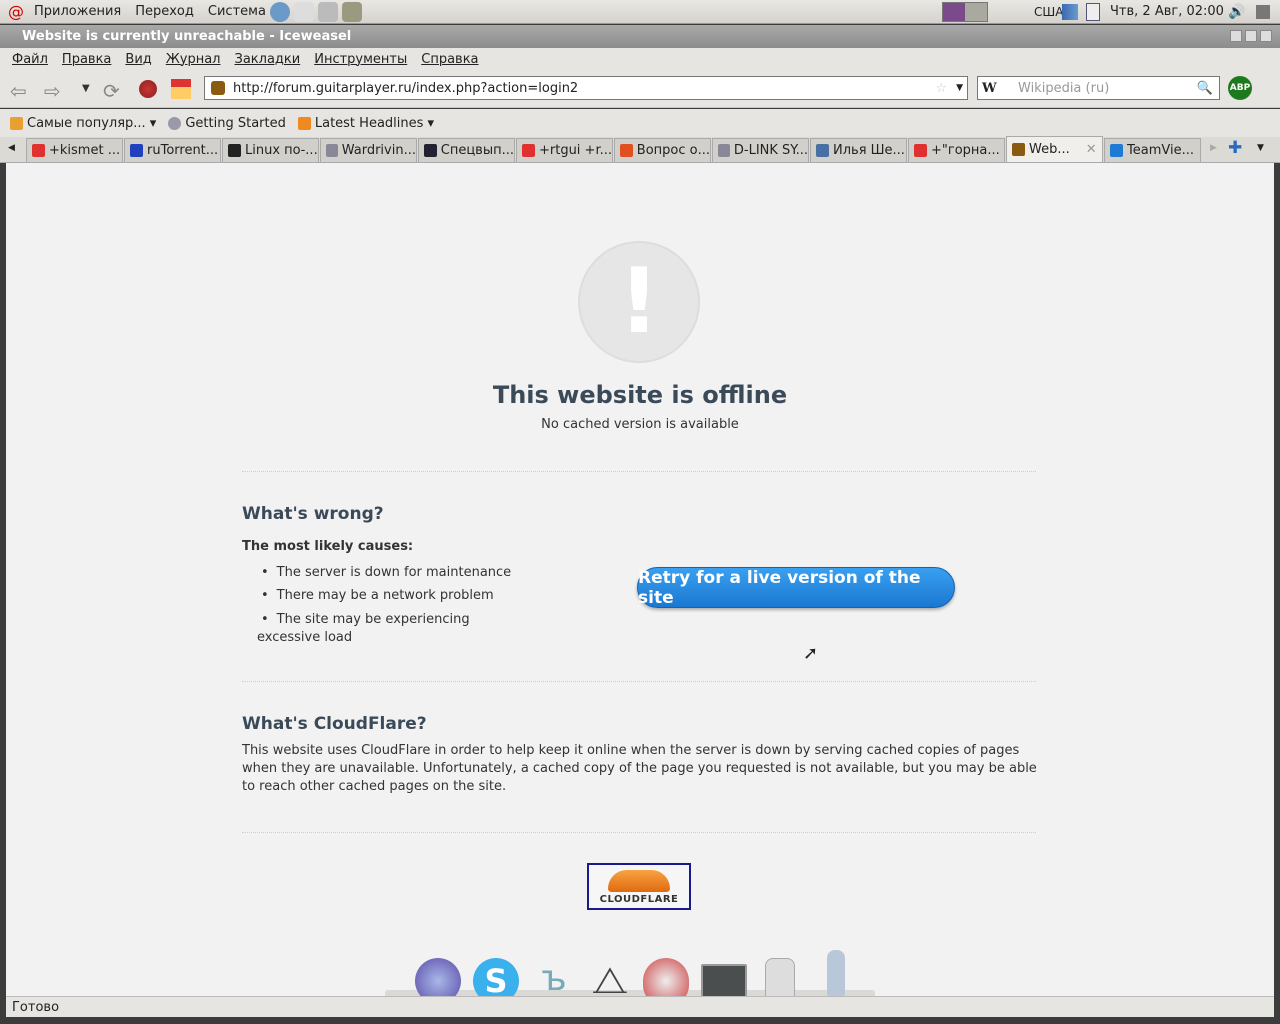  I want to click on bluetooth-dock-icon: ъ, so click(554, 977).